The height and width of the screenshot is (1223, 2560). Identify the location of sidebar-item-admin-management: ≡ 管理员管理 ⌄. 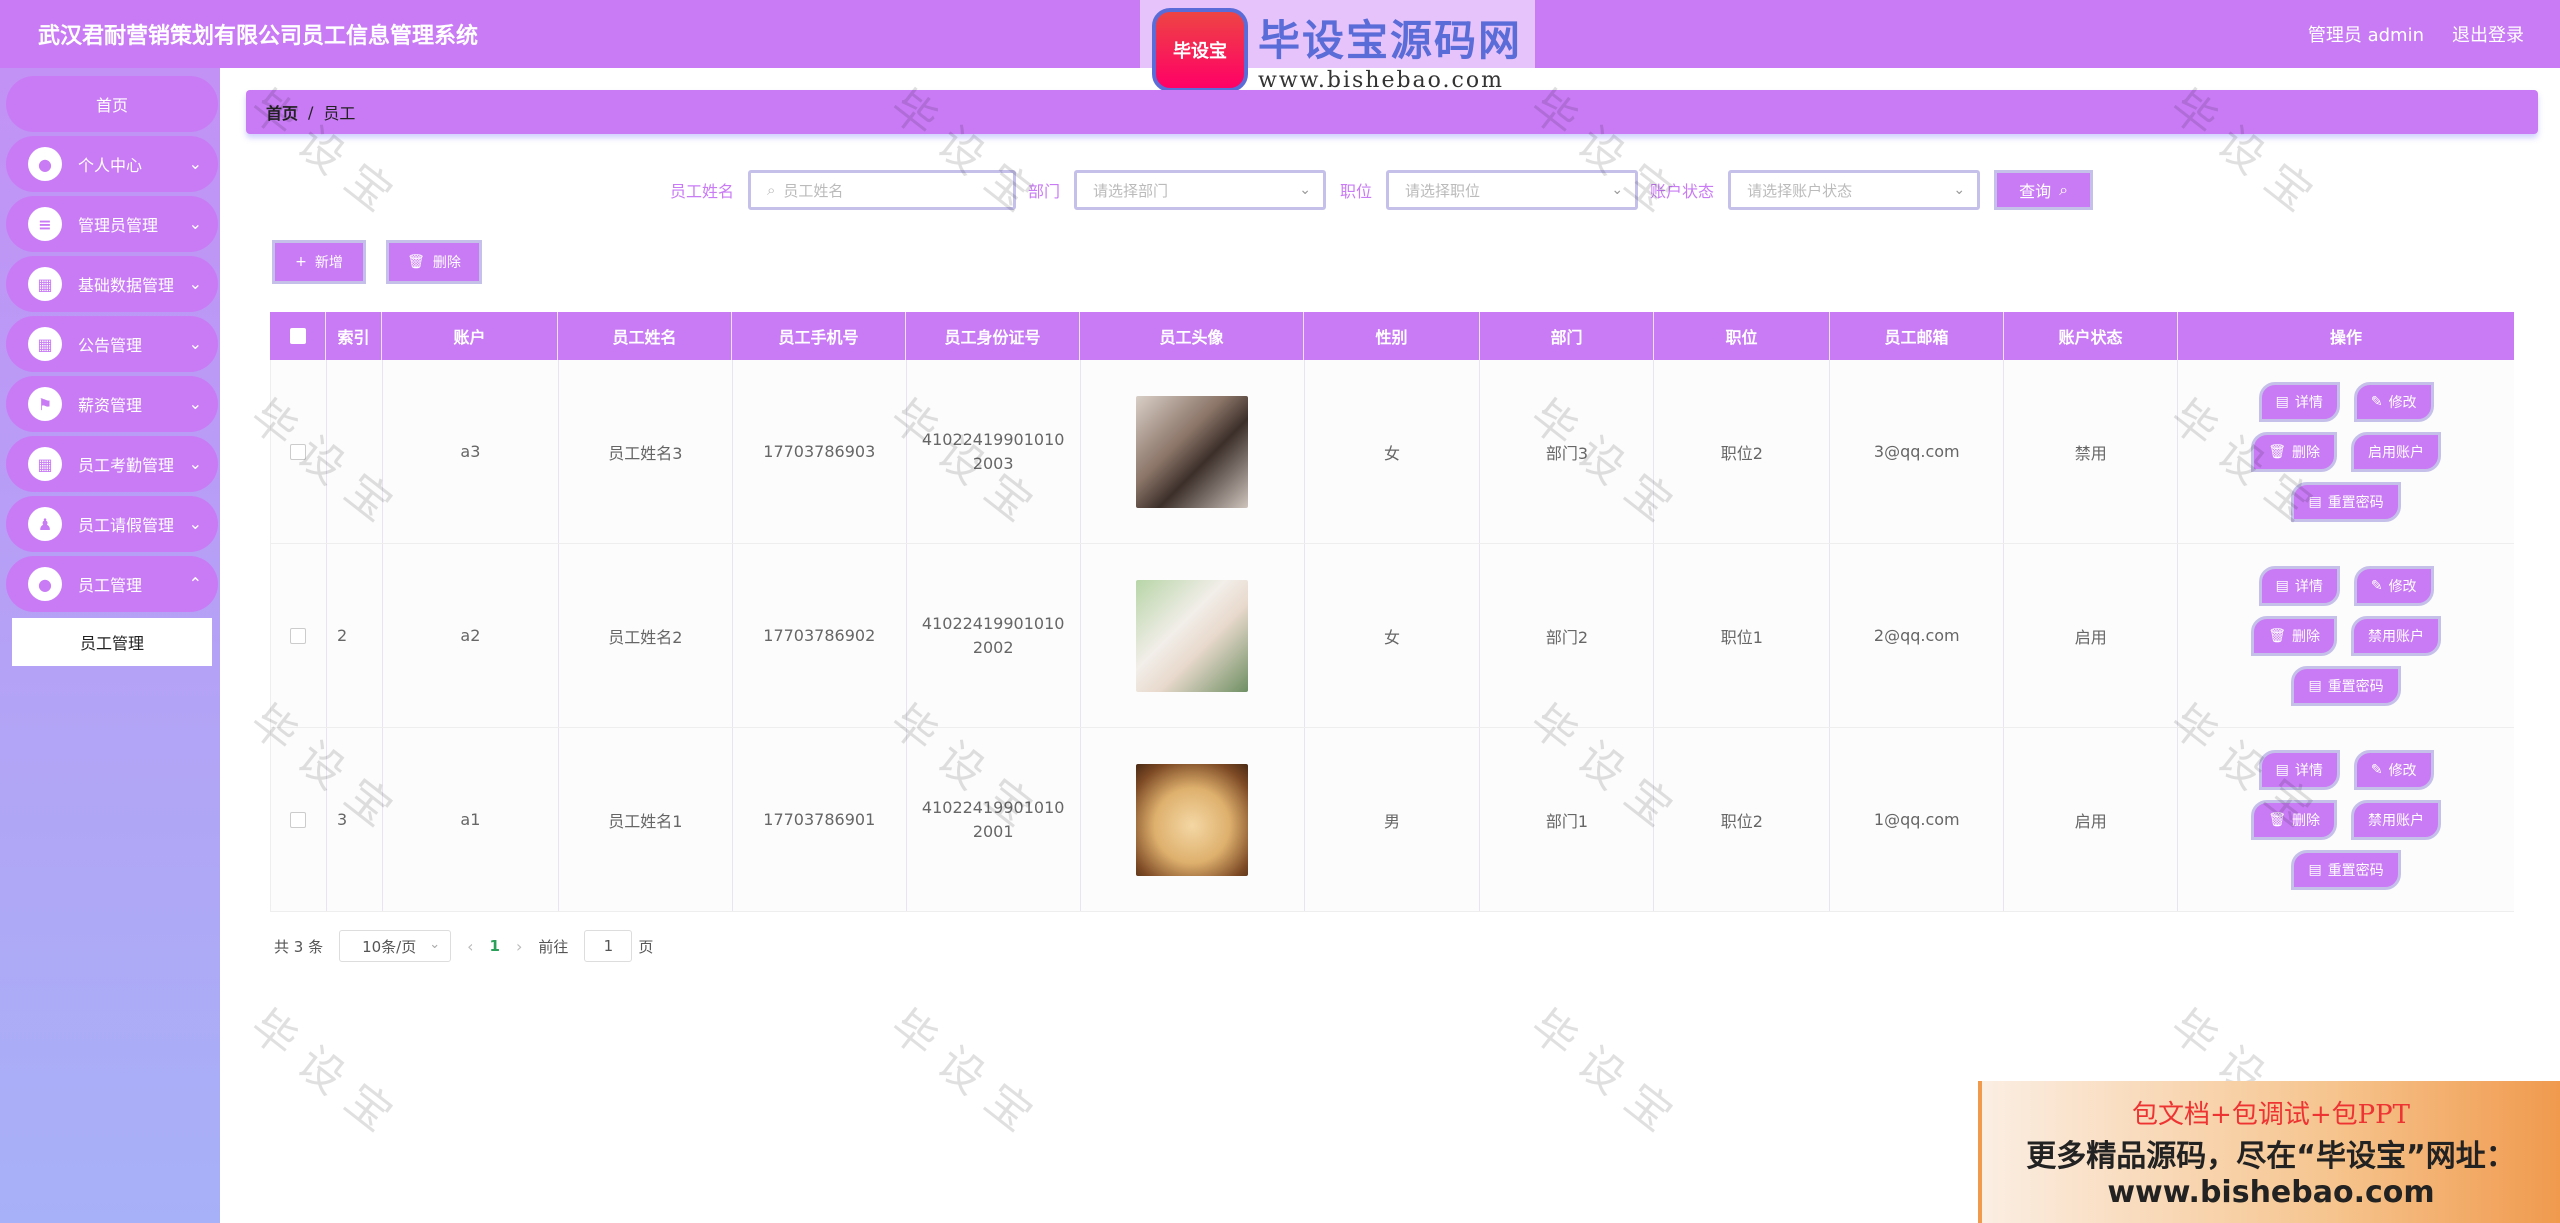
(112, 224).